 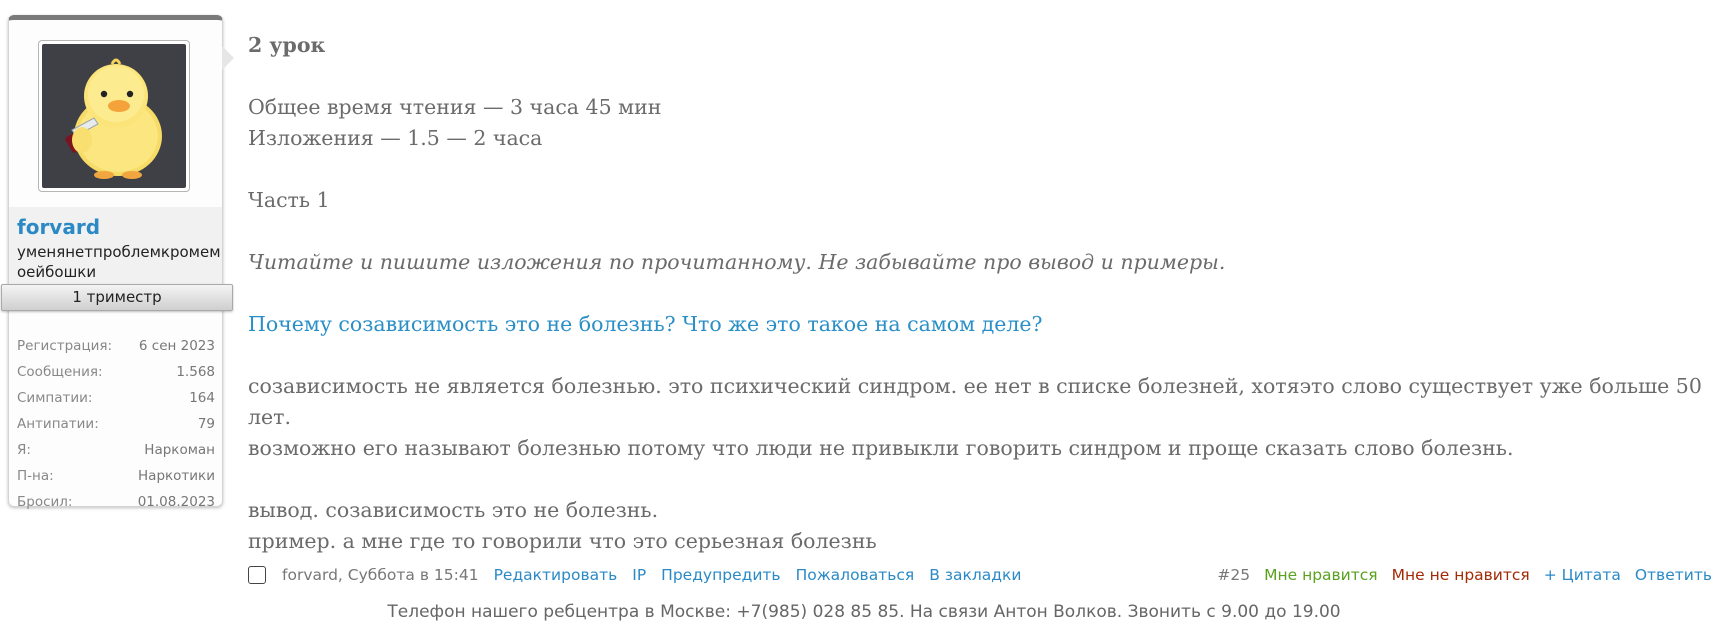 What do you see at coordinates (855, 575) in the screenshot?
I see `report-link: Пожаловаться` at bounding box center [855, 575].